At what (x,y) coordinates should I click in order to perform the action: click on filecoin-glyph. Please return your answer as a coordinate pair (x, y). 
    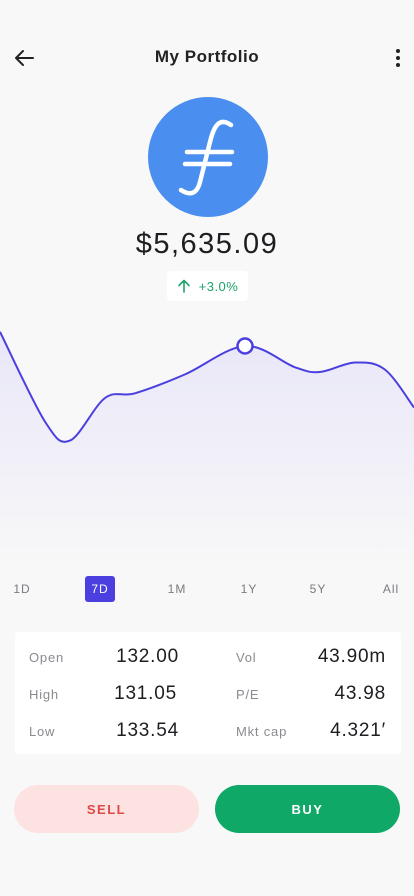
    Looking at the image, I should click on (206, 157).